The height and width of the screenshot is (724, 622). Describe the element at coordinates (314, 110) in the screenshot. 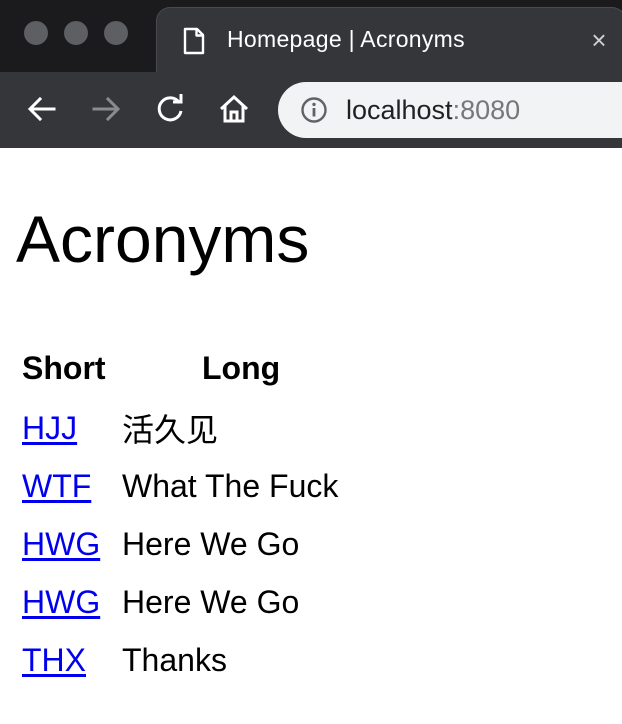

I see `info-icon` at that location.